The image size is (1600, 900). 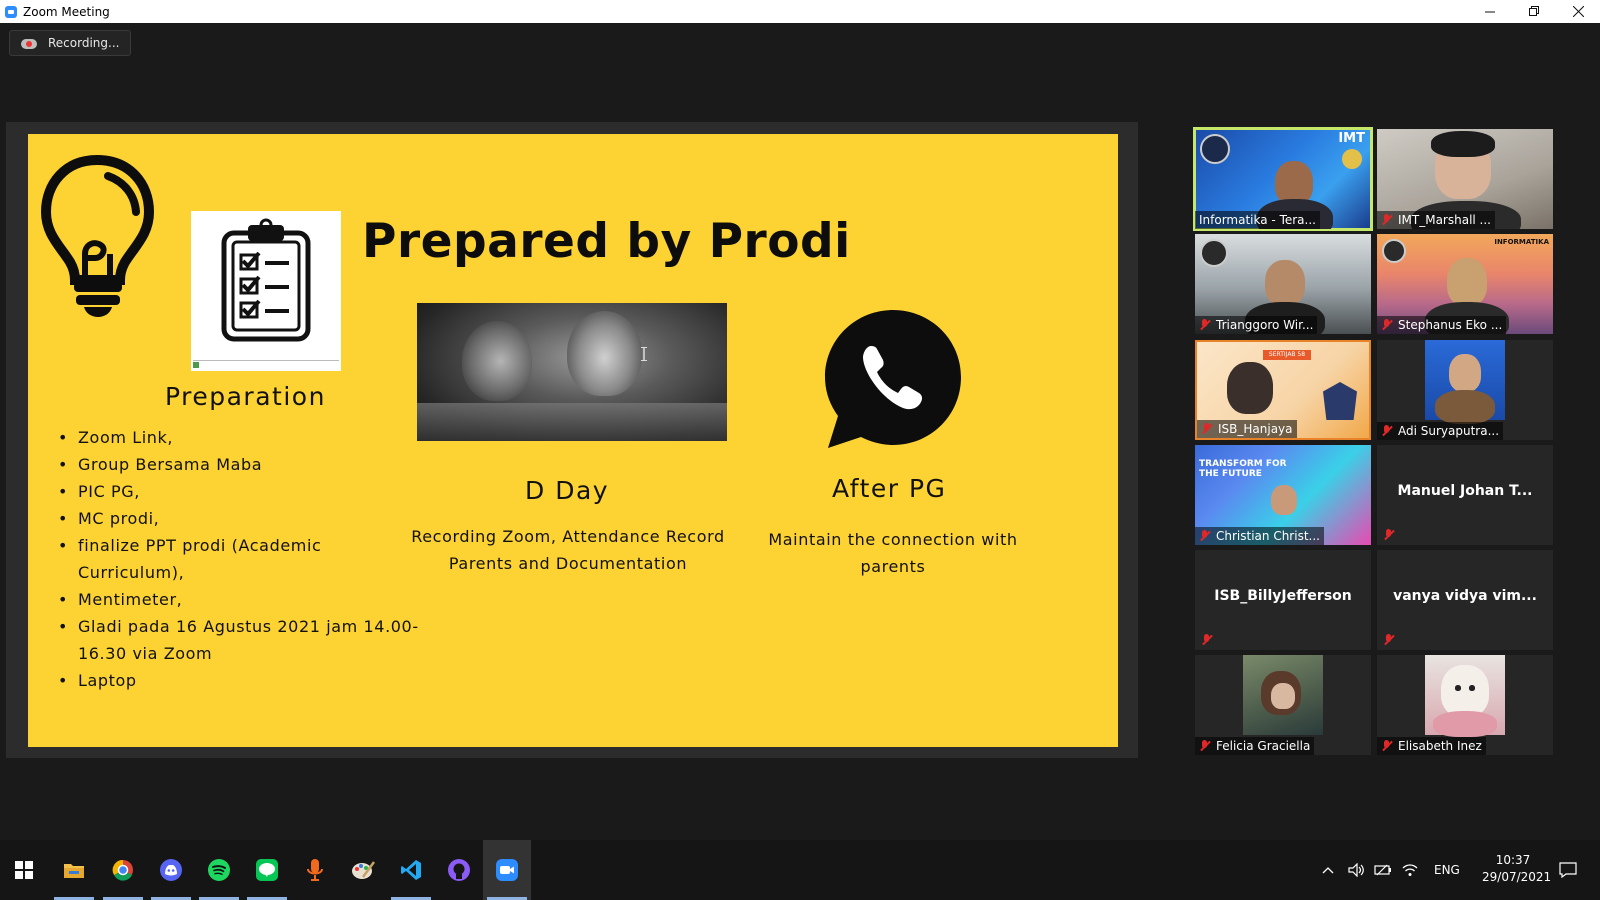 What do you see at coordinates (1352, 159) in the screenshot?
I see `accreditation-badge` at bounding box center [1352, 159].